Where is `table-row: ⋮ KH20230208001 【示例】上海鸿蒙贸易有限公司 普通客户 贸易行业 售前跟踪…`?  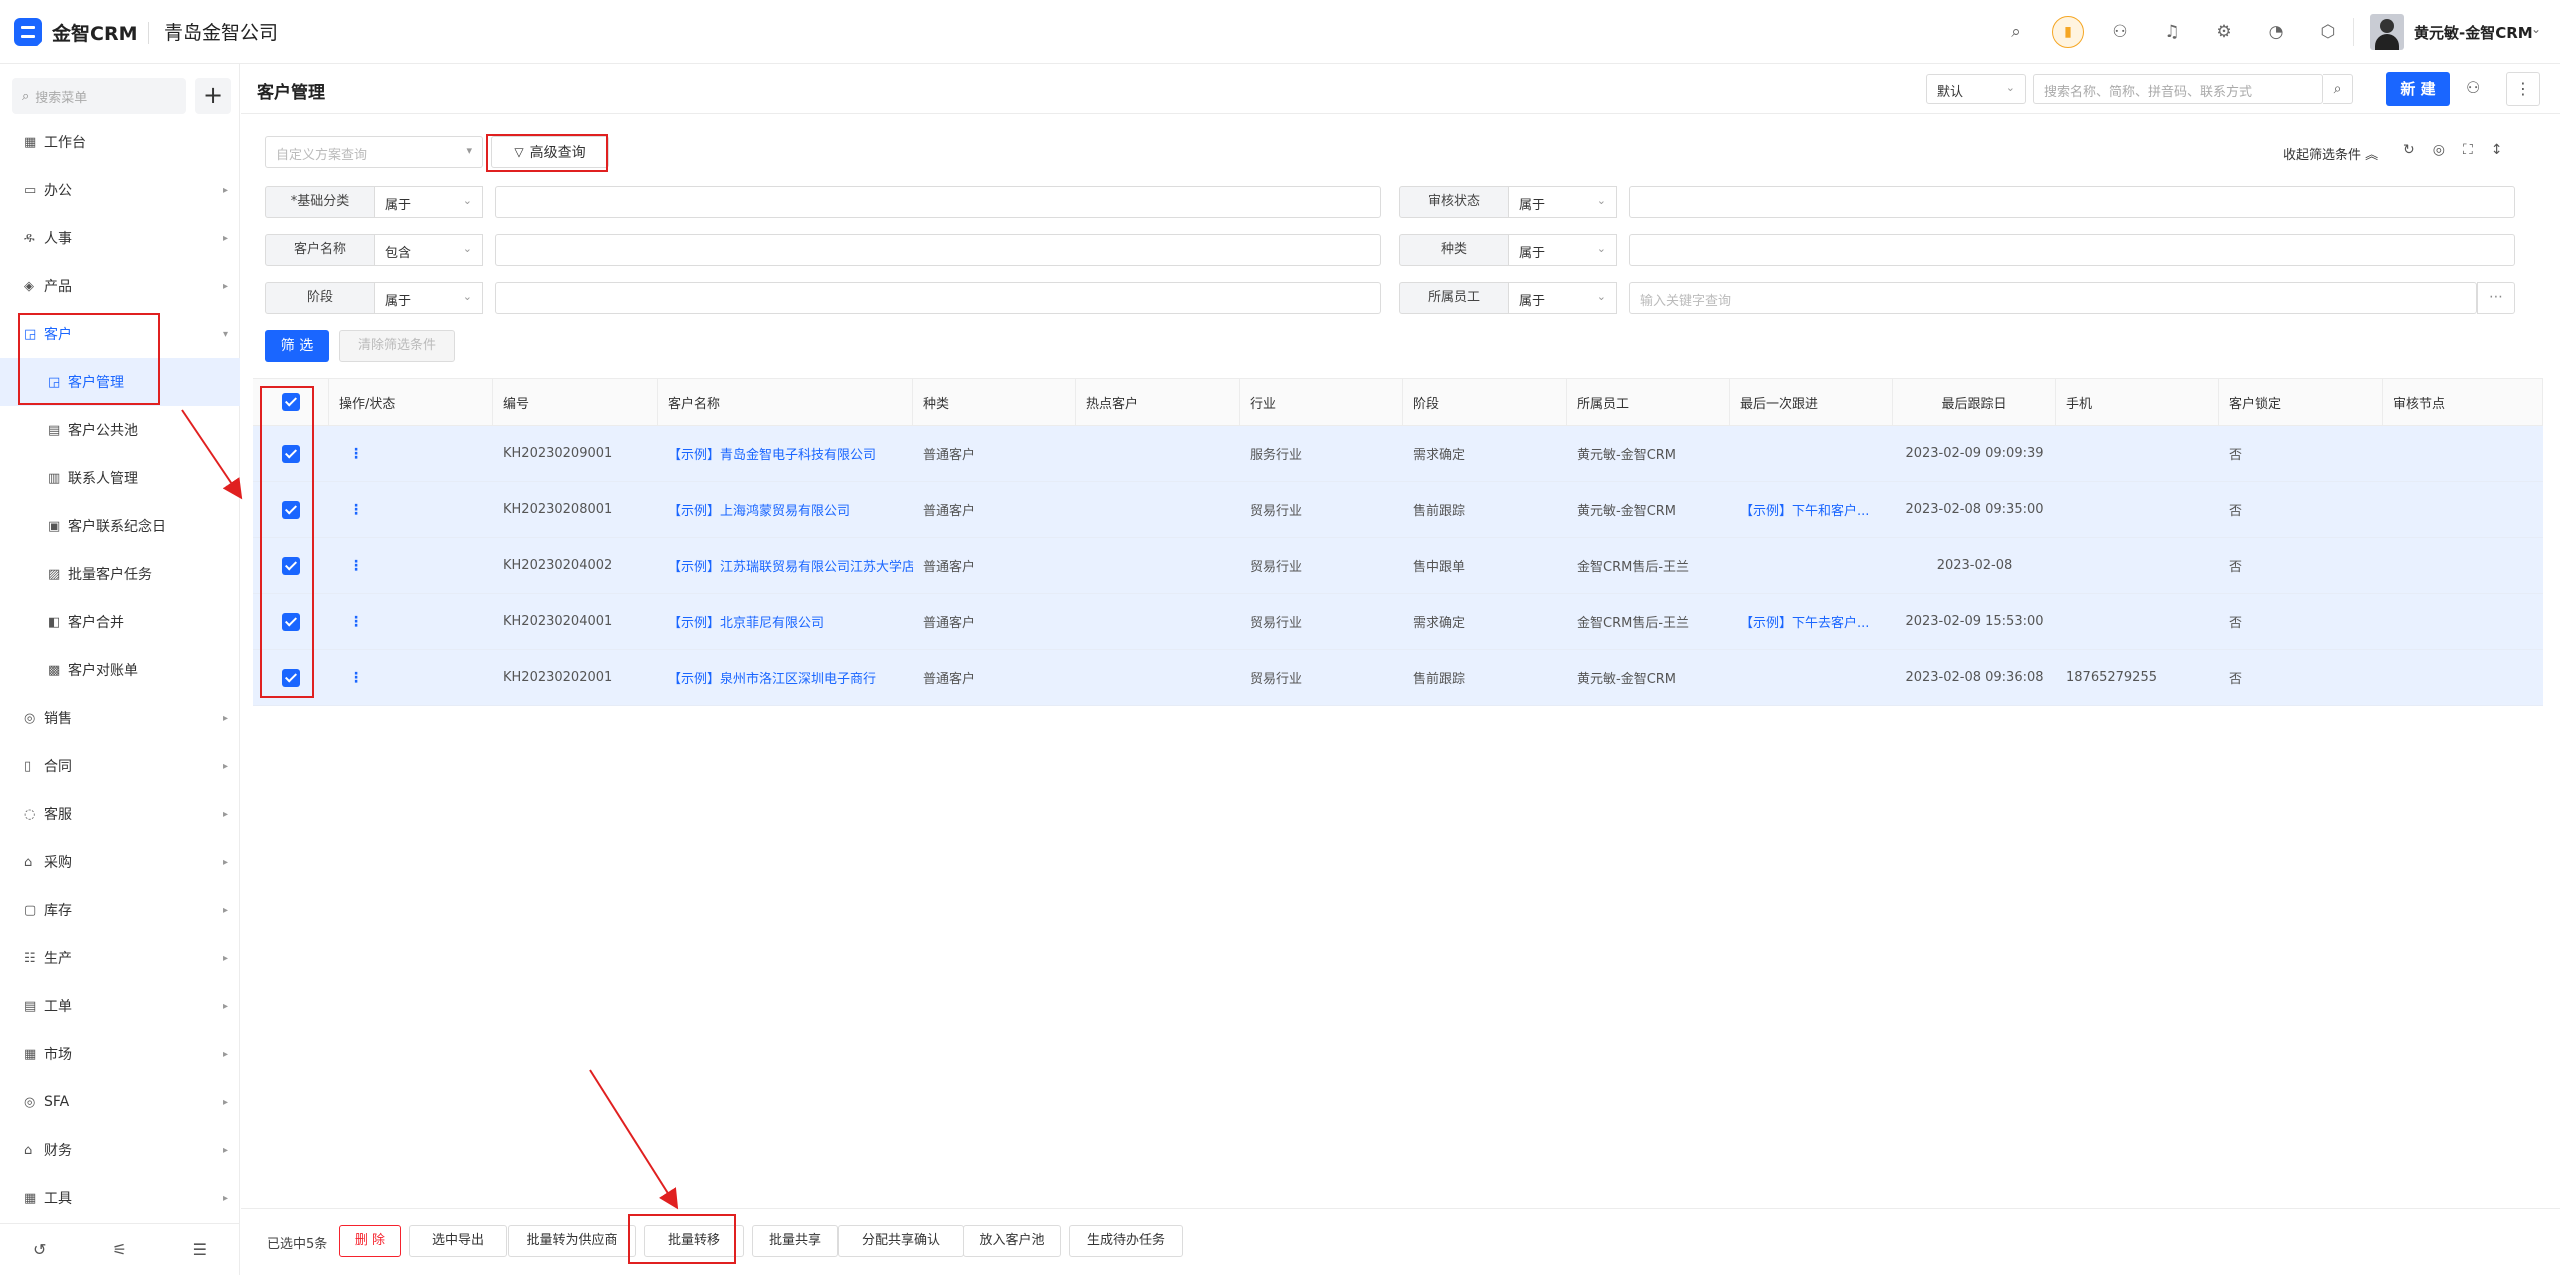 table-row: ⋮ KH20230208001 【示例】上海鸿蒙贸易有限公司 普通客户 贸易行业 售前跟踪… is located at coordinates (1398, 510).